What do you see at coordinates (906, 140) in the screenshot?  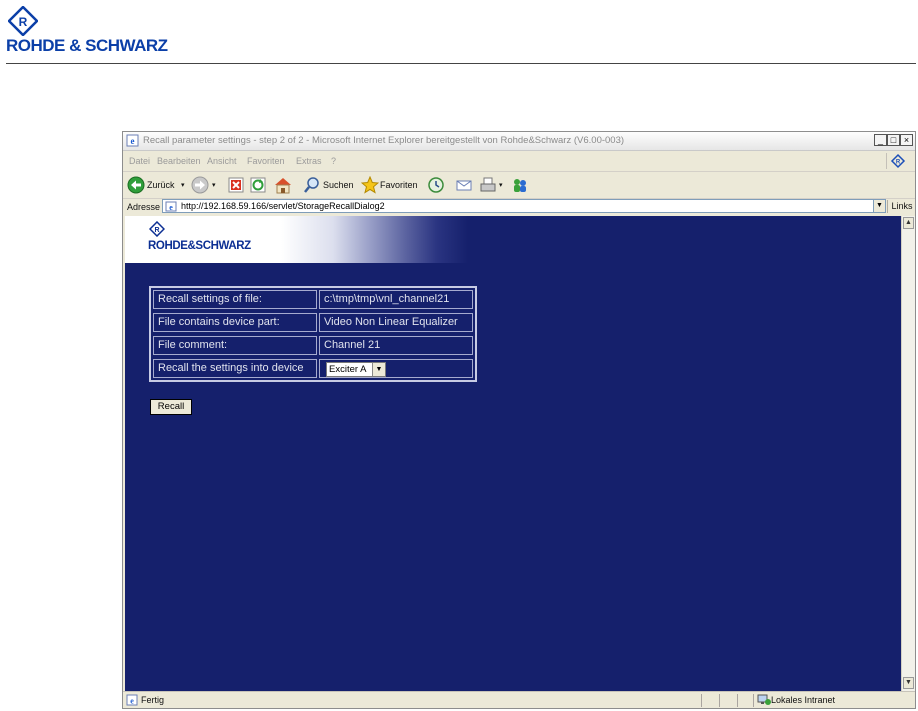 I see `close-button: ×` at bounding box center [906, 140].